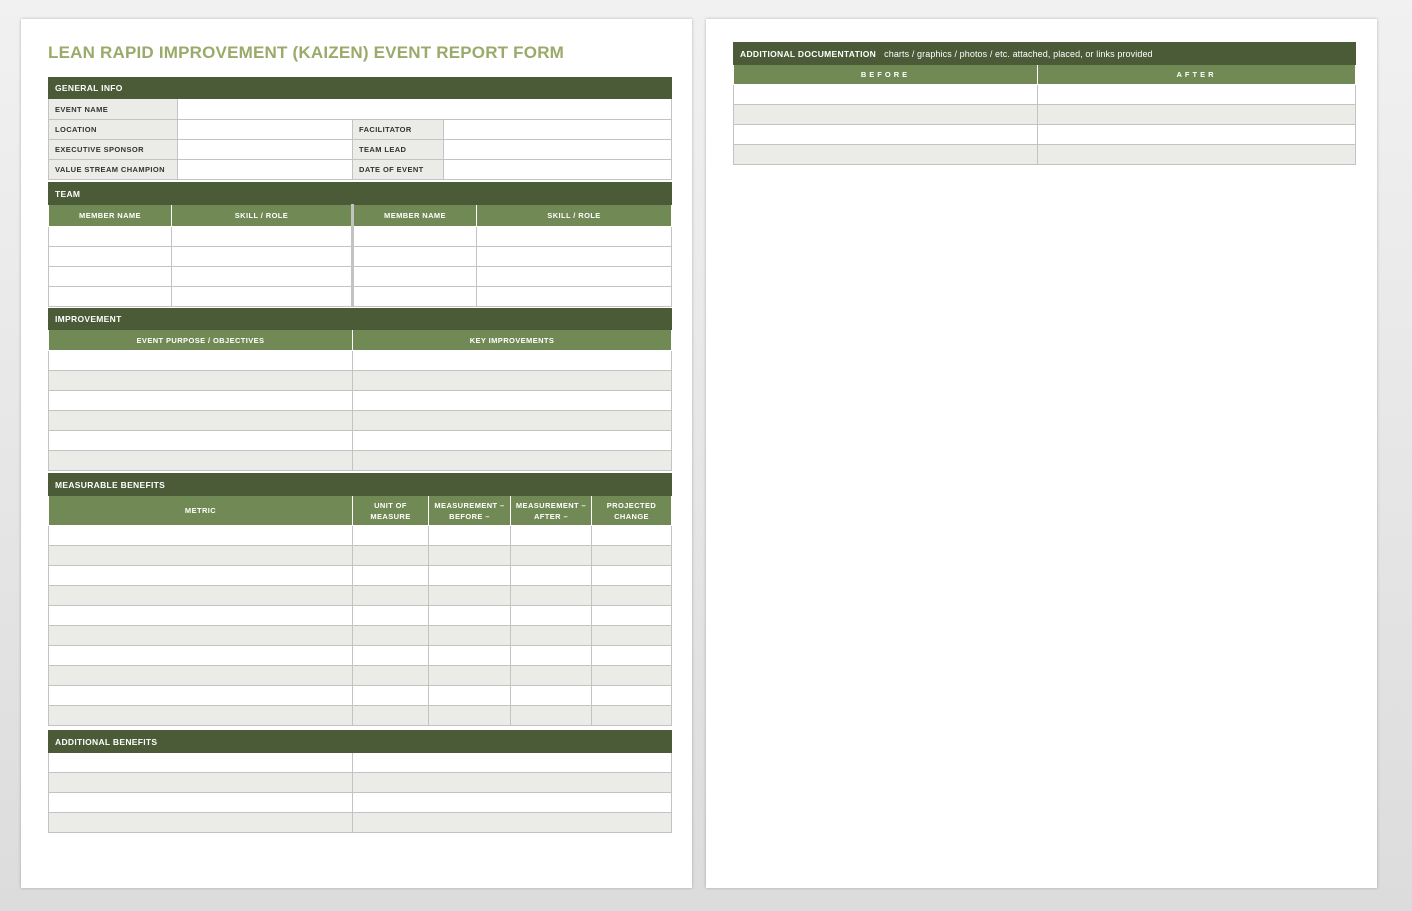 The image size is (1412, 911). I want to click on executive-sponsor-field, so click(265, 149).